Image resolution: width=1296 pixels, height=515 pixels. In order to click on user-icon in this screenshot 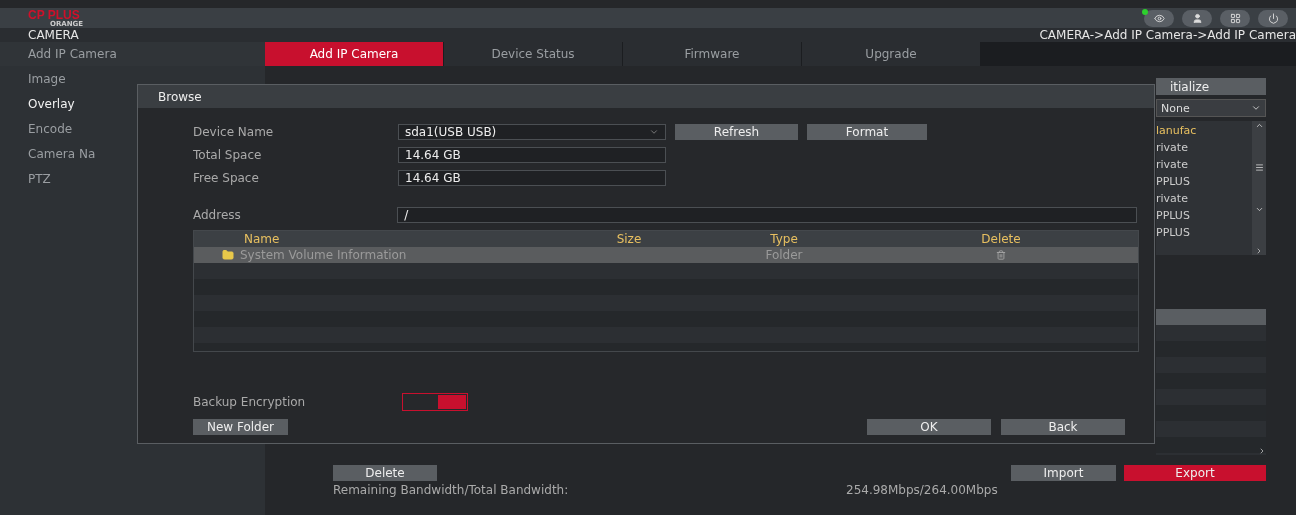, I will do `click(1197, 18)`.